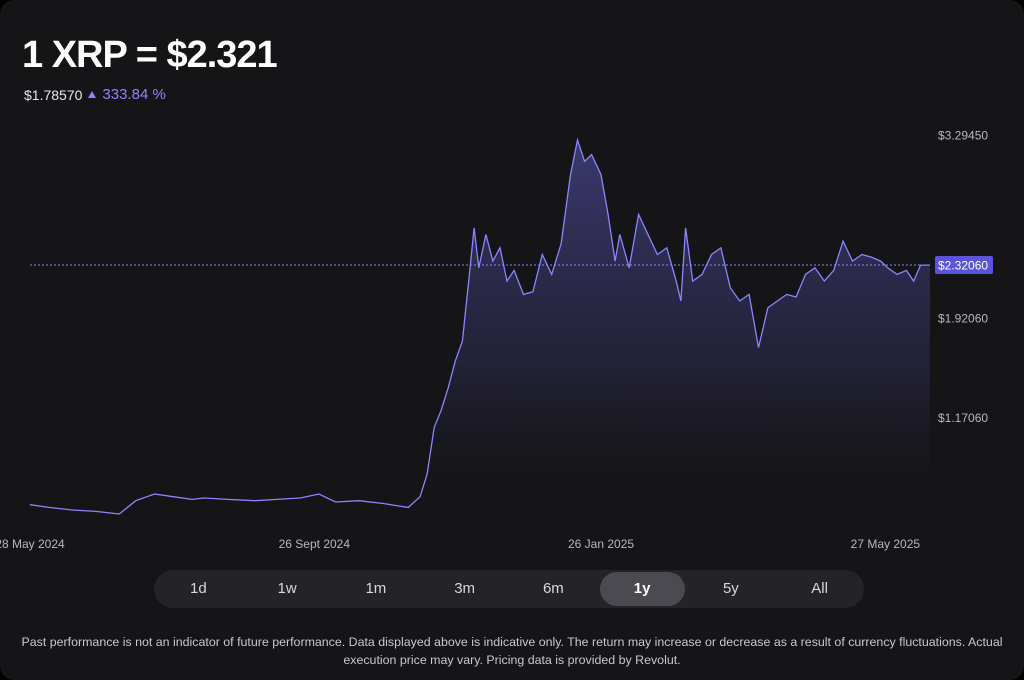  I want to click on current-price-tag: $2.32060, so click(964, 265).